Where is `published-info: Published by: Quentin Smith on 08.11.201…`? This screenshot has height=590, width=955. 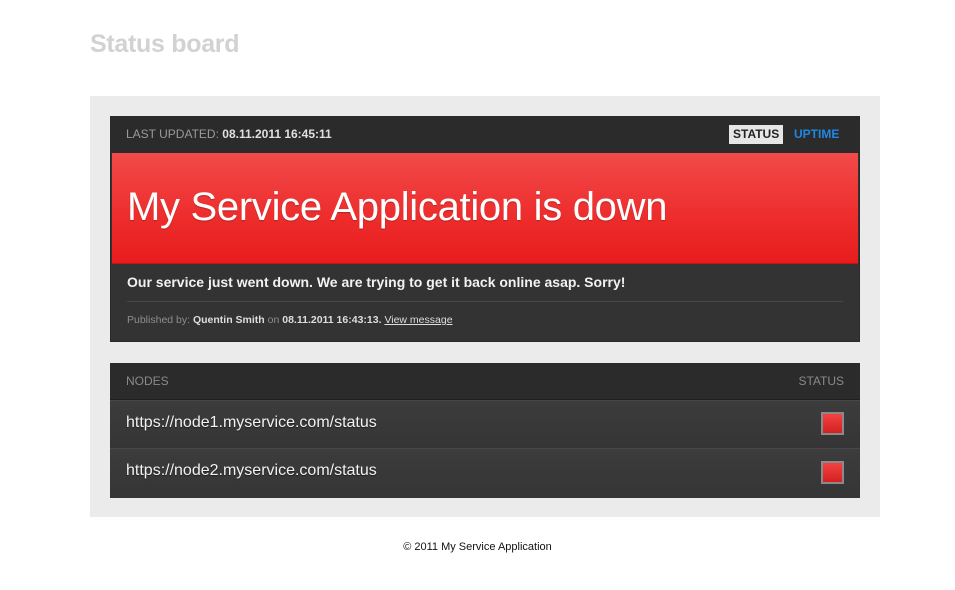
published-info: Published by: Quentin Smith on 08.11.201… is located at coordinates (290, 320).